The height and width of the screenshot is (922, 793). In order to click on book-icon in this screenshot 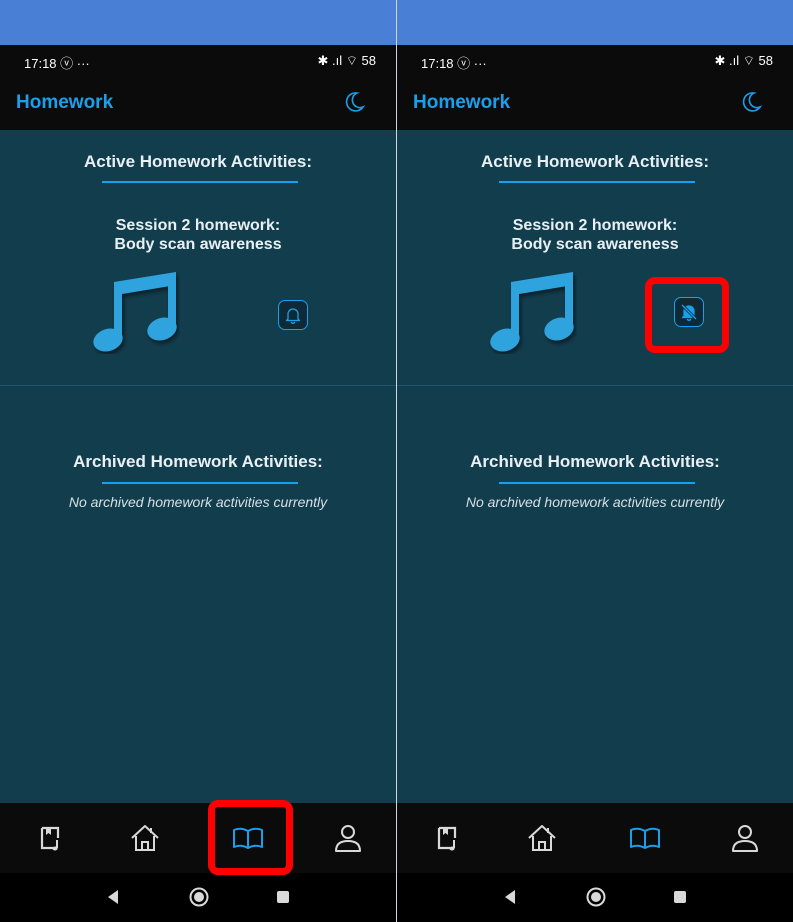, I will do `click(645, 838)`.